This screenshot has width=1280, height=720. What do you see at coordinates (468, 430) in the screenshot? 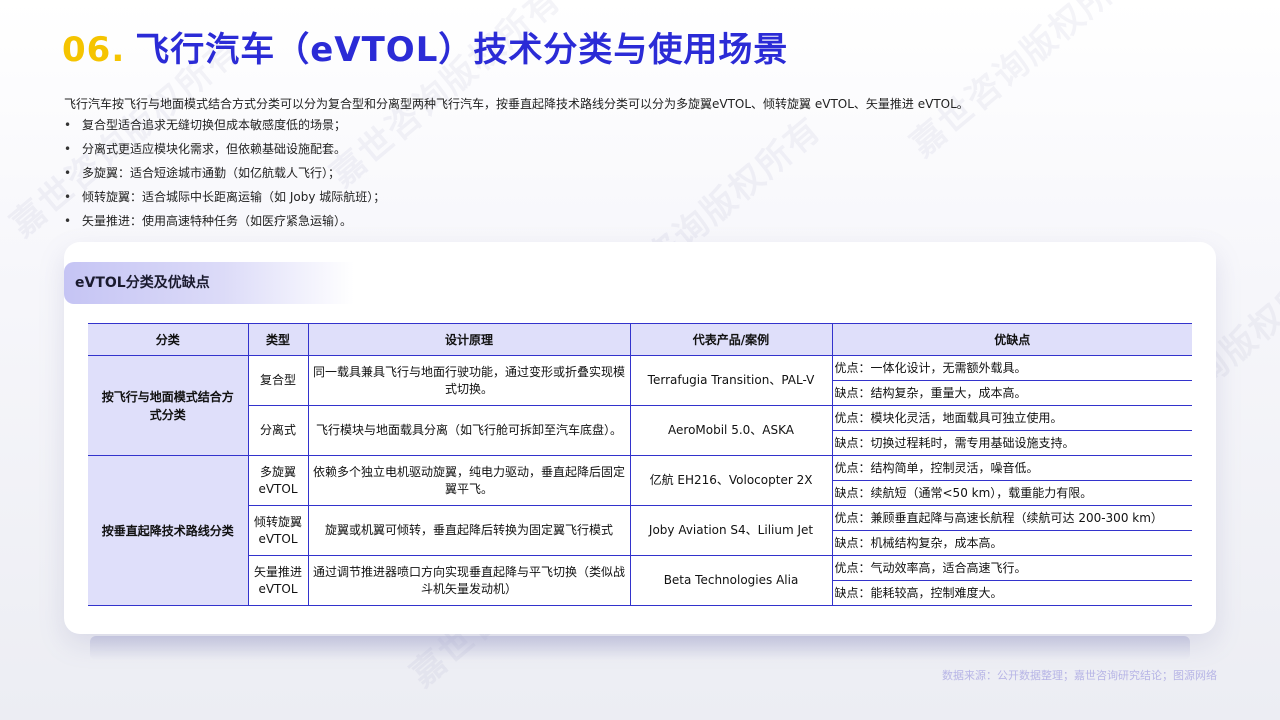
I see `principle-cell: 飞行模块与地面载具分离（如飞行舱可拆卸至汽车底盘）。` at bounding box center [468, 430].